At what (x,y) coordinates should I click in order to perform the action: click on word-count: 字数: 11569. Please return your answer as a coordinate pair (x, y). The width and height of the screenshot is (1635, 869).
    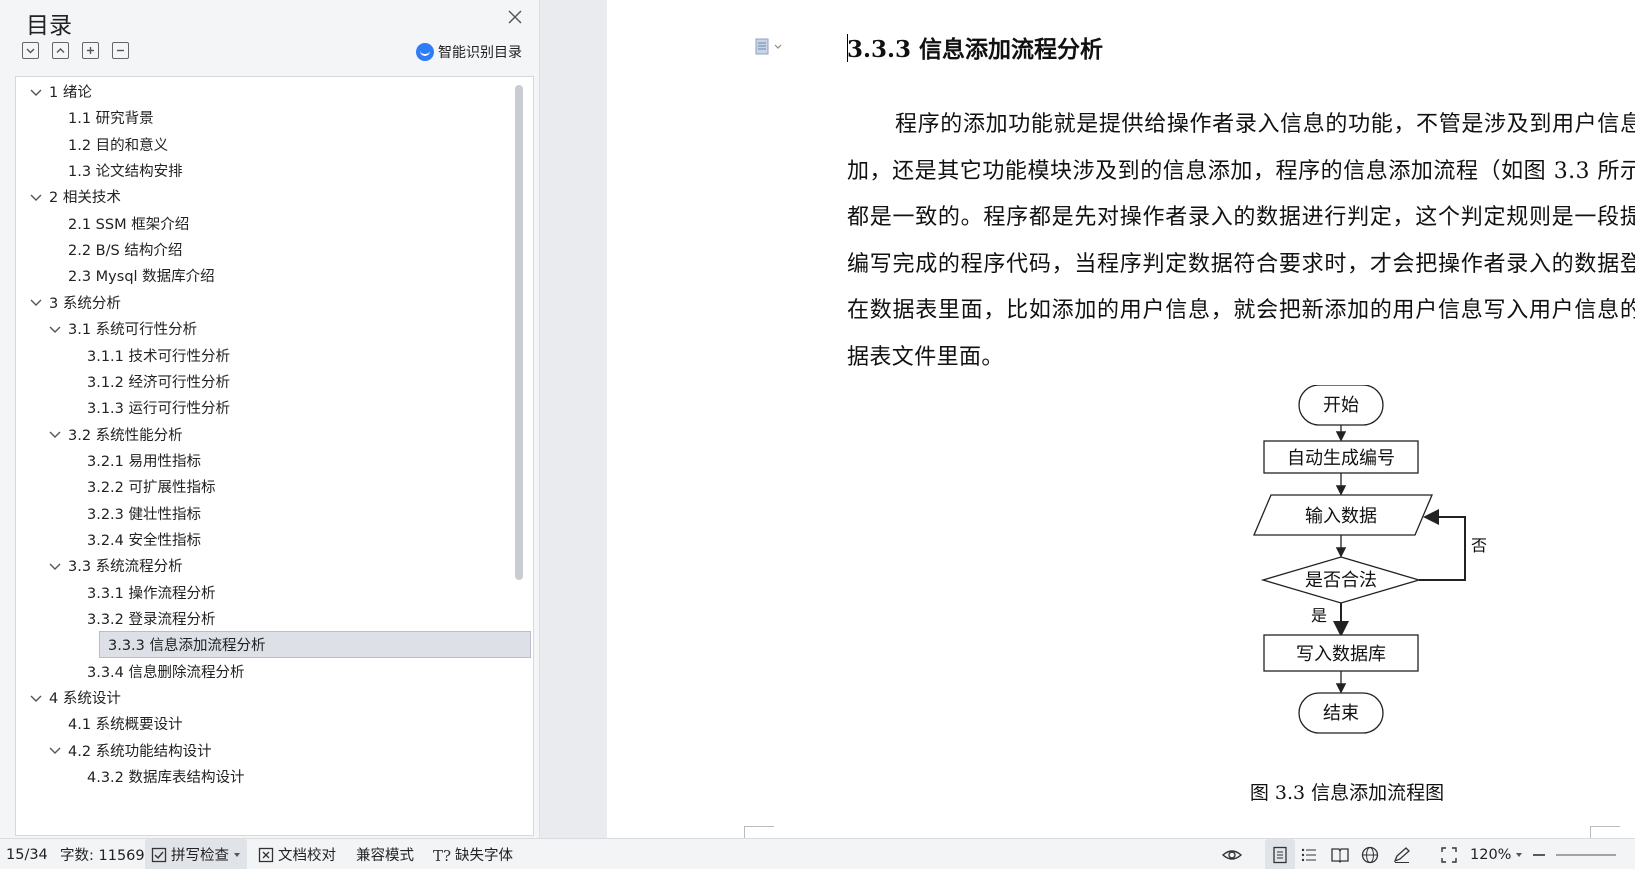
    Looking at the image, I should click on (102, 854).